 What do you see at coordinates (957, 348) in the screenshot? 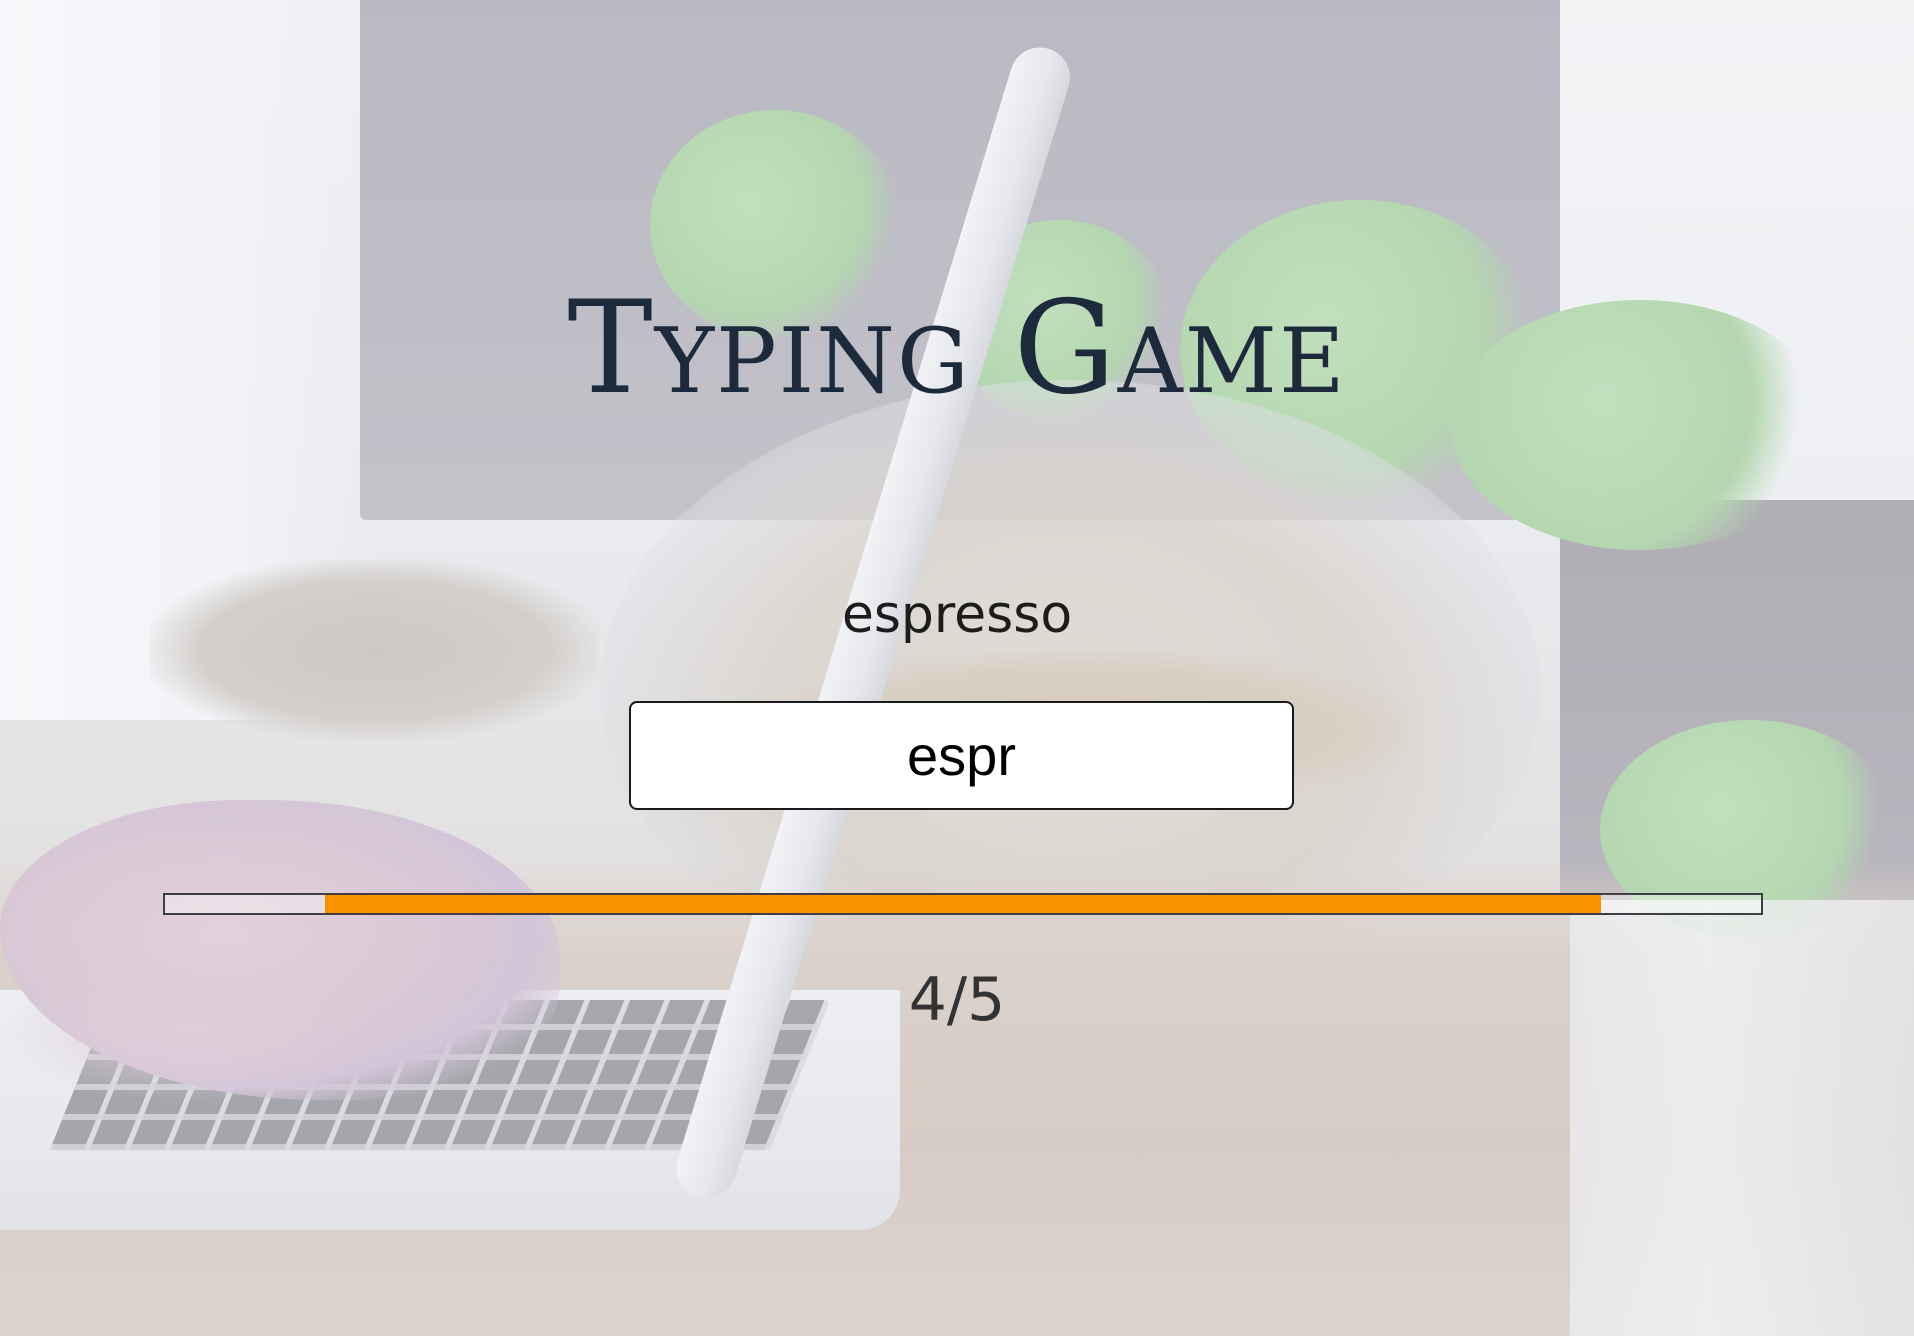
I see `game-title: Typing Game` at bounding box center [957, 348].